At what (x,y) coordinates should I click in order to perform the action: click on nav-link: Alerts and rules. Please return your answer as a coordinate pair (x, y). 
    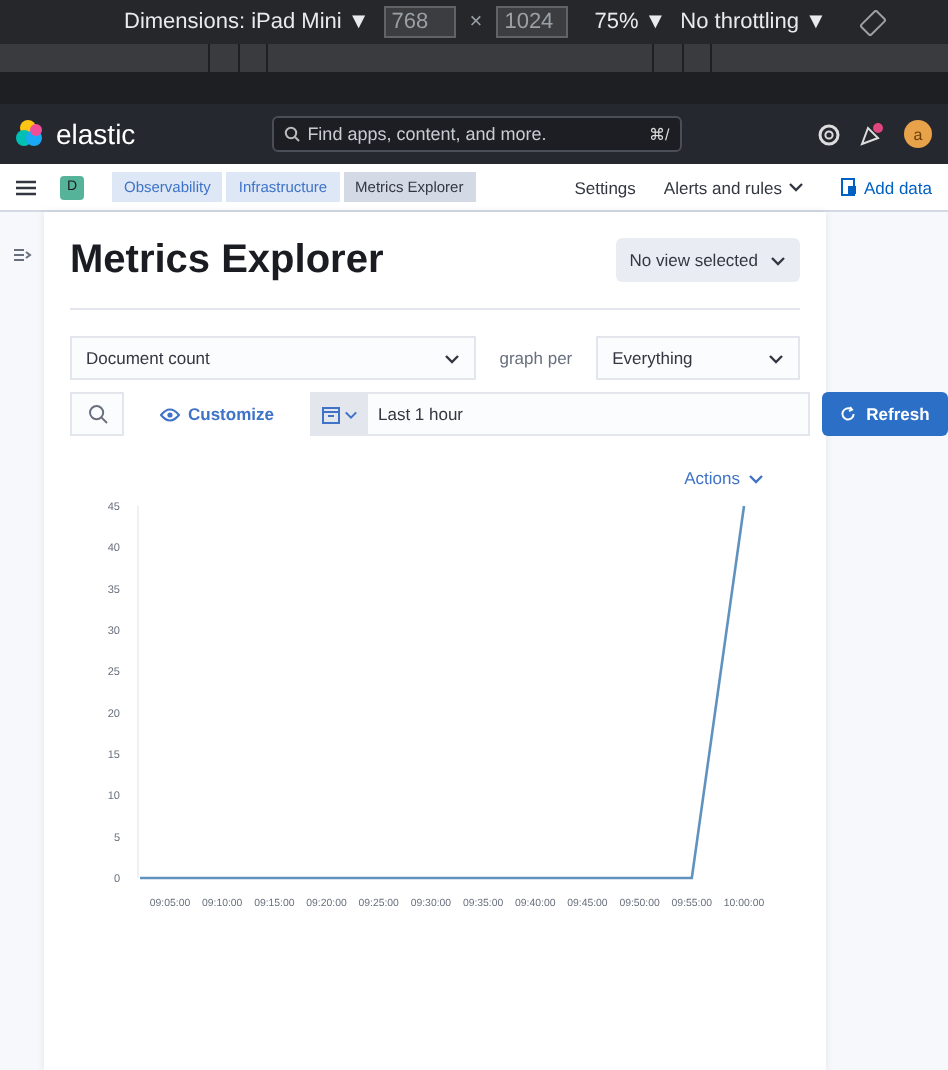
    Looking at the image, I should click on (733, 187).